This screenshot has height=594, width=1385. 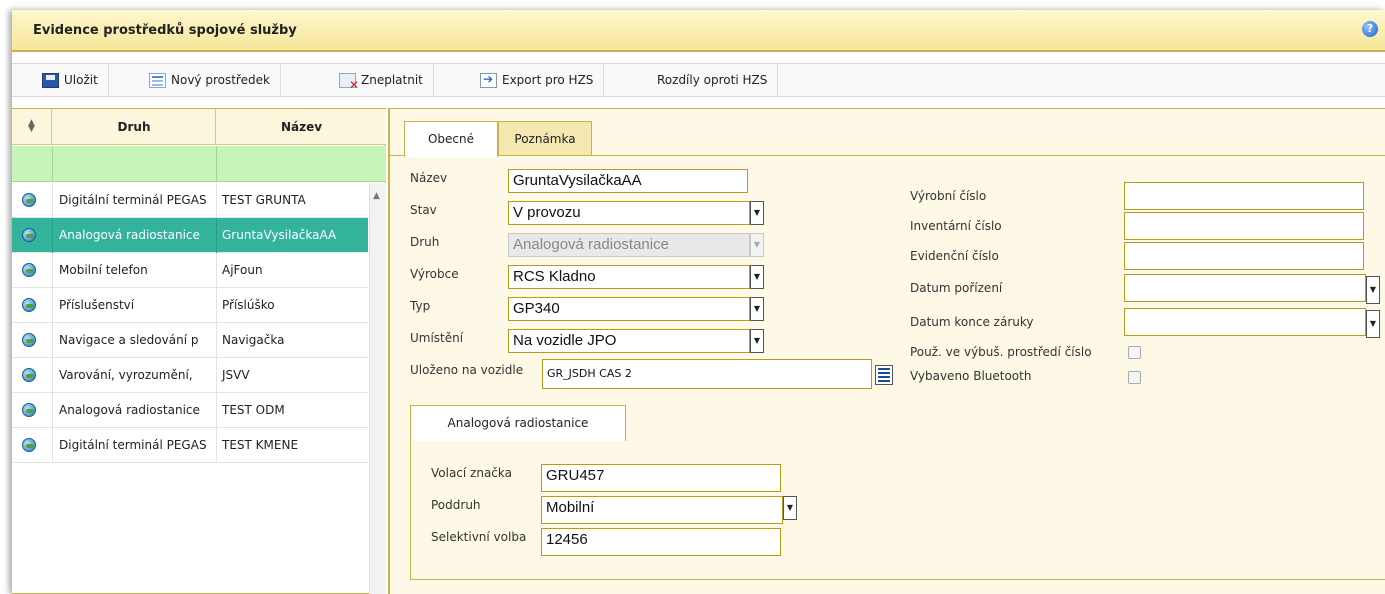 What do you see at coordinates (429, 178) in the screenshot?
I see `nazev-label: Název` at bounding box center [429, 178].